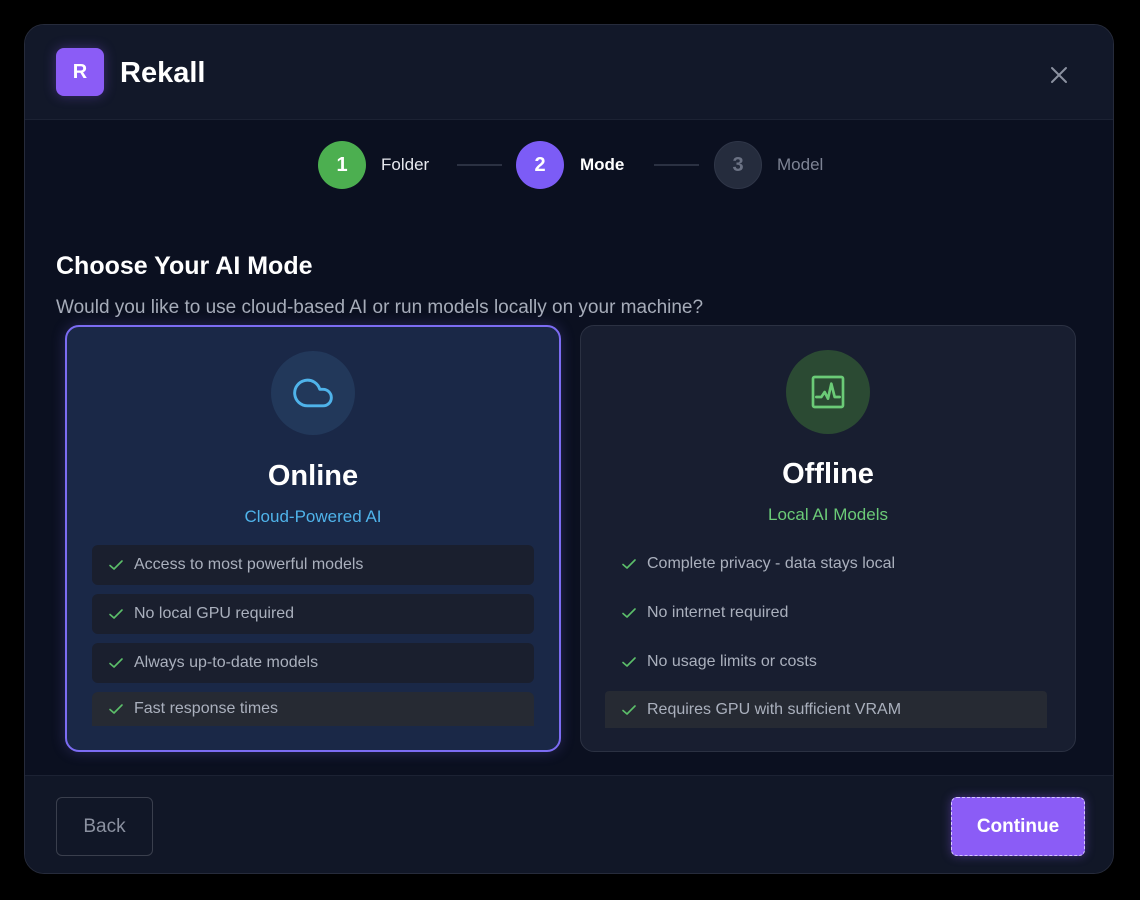 The image size is (1140, 900). What do you see at coordinates (163, 73) in the screenshot?
I see `app-name: Rekall` at bounding box center [163, 73].